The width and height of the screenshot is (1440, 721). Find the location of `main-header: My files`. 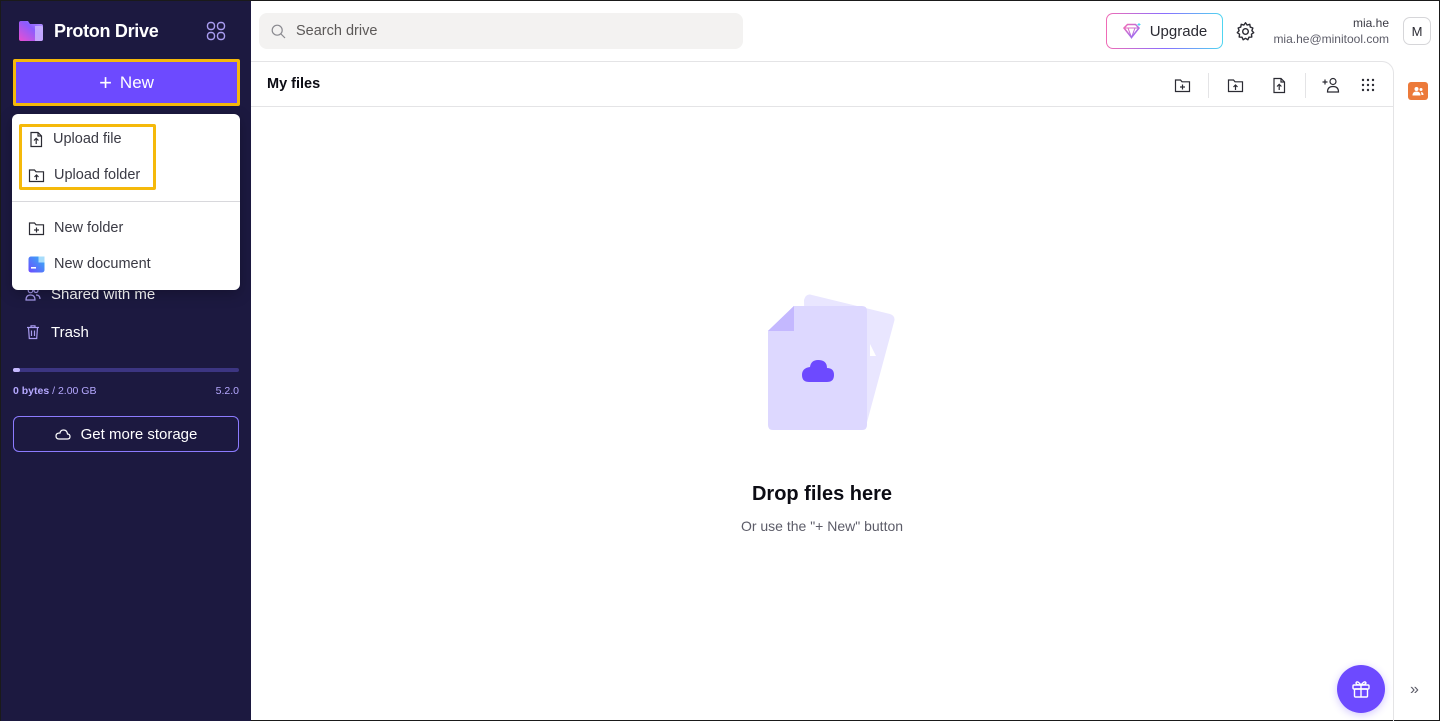

main-header: My files is located at coordinates (822, 84).